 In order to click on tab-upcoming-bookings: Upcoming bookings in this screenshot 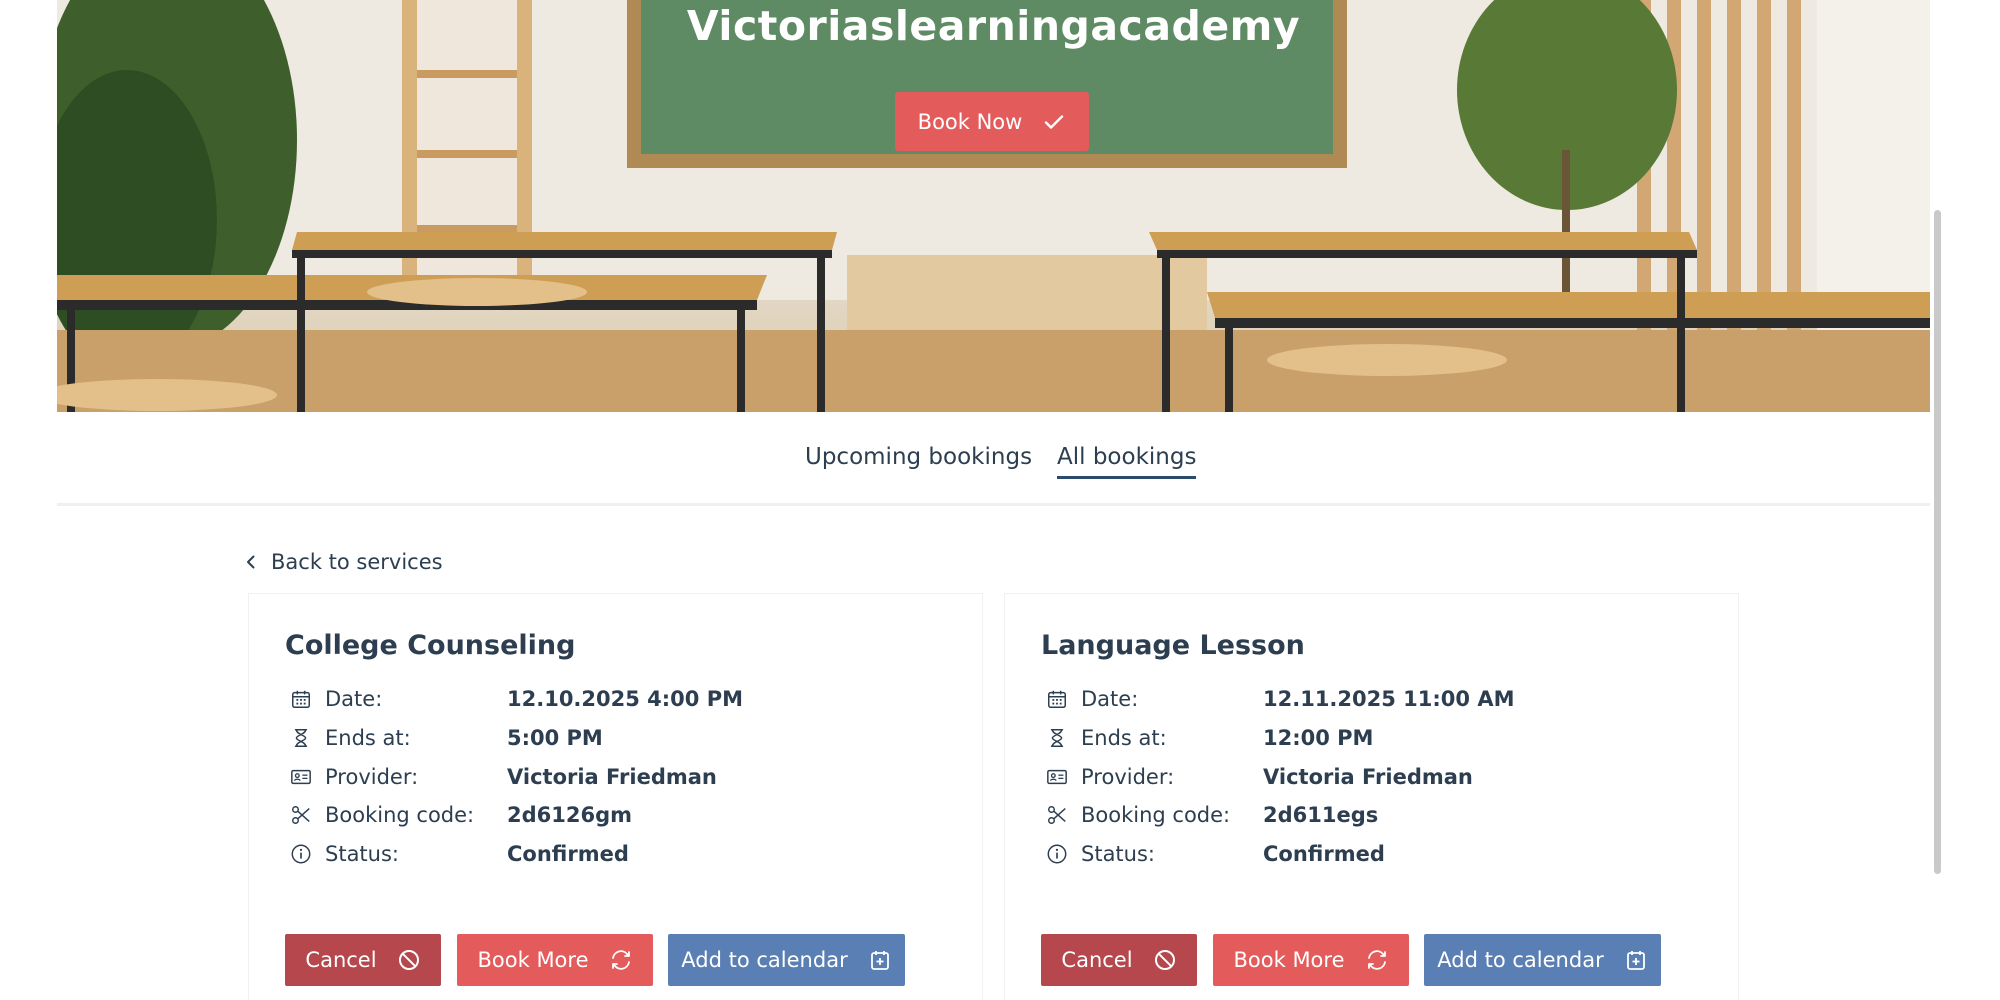, I will do `click(918, 460)`.